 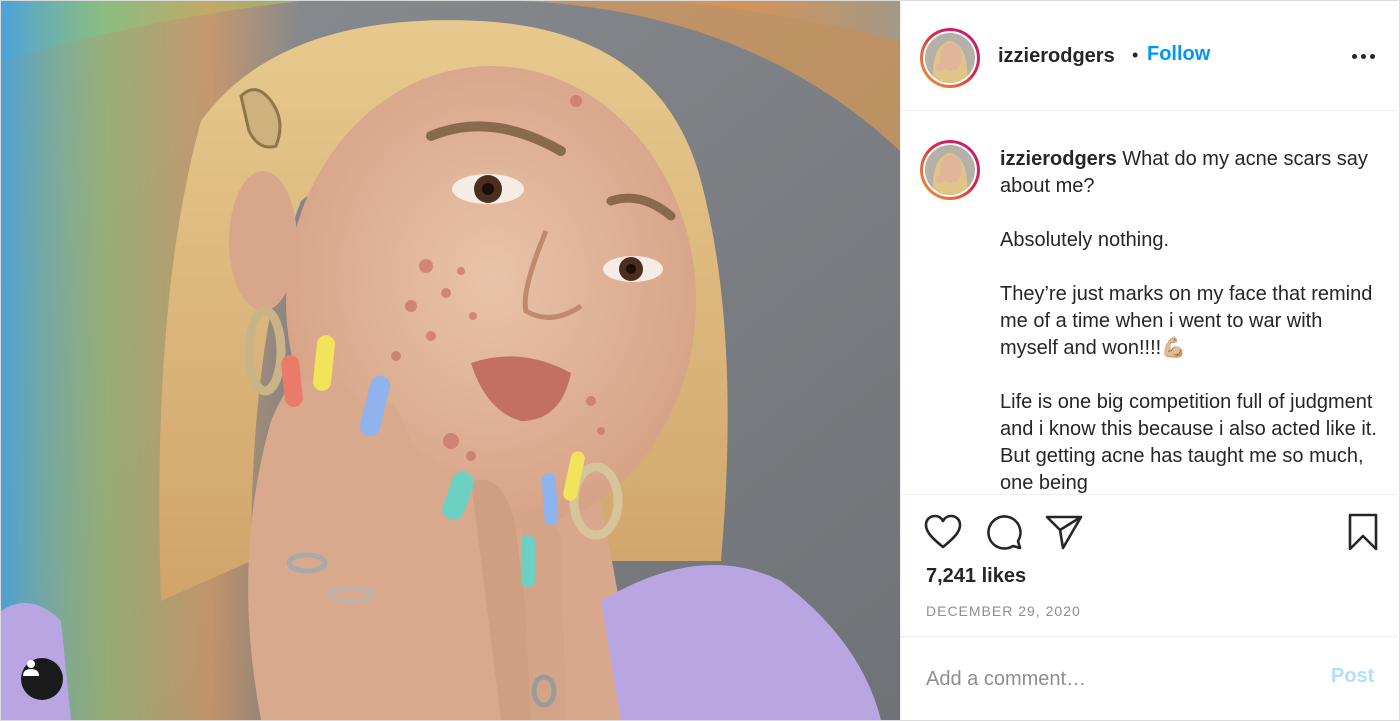 I want to click on comment-button, so click(x=1004, y=532).